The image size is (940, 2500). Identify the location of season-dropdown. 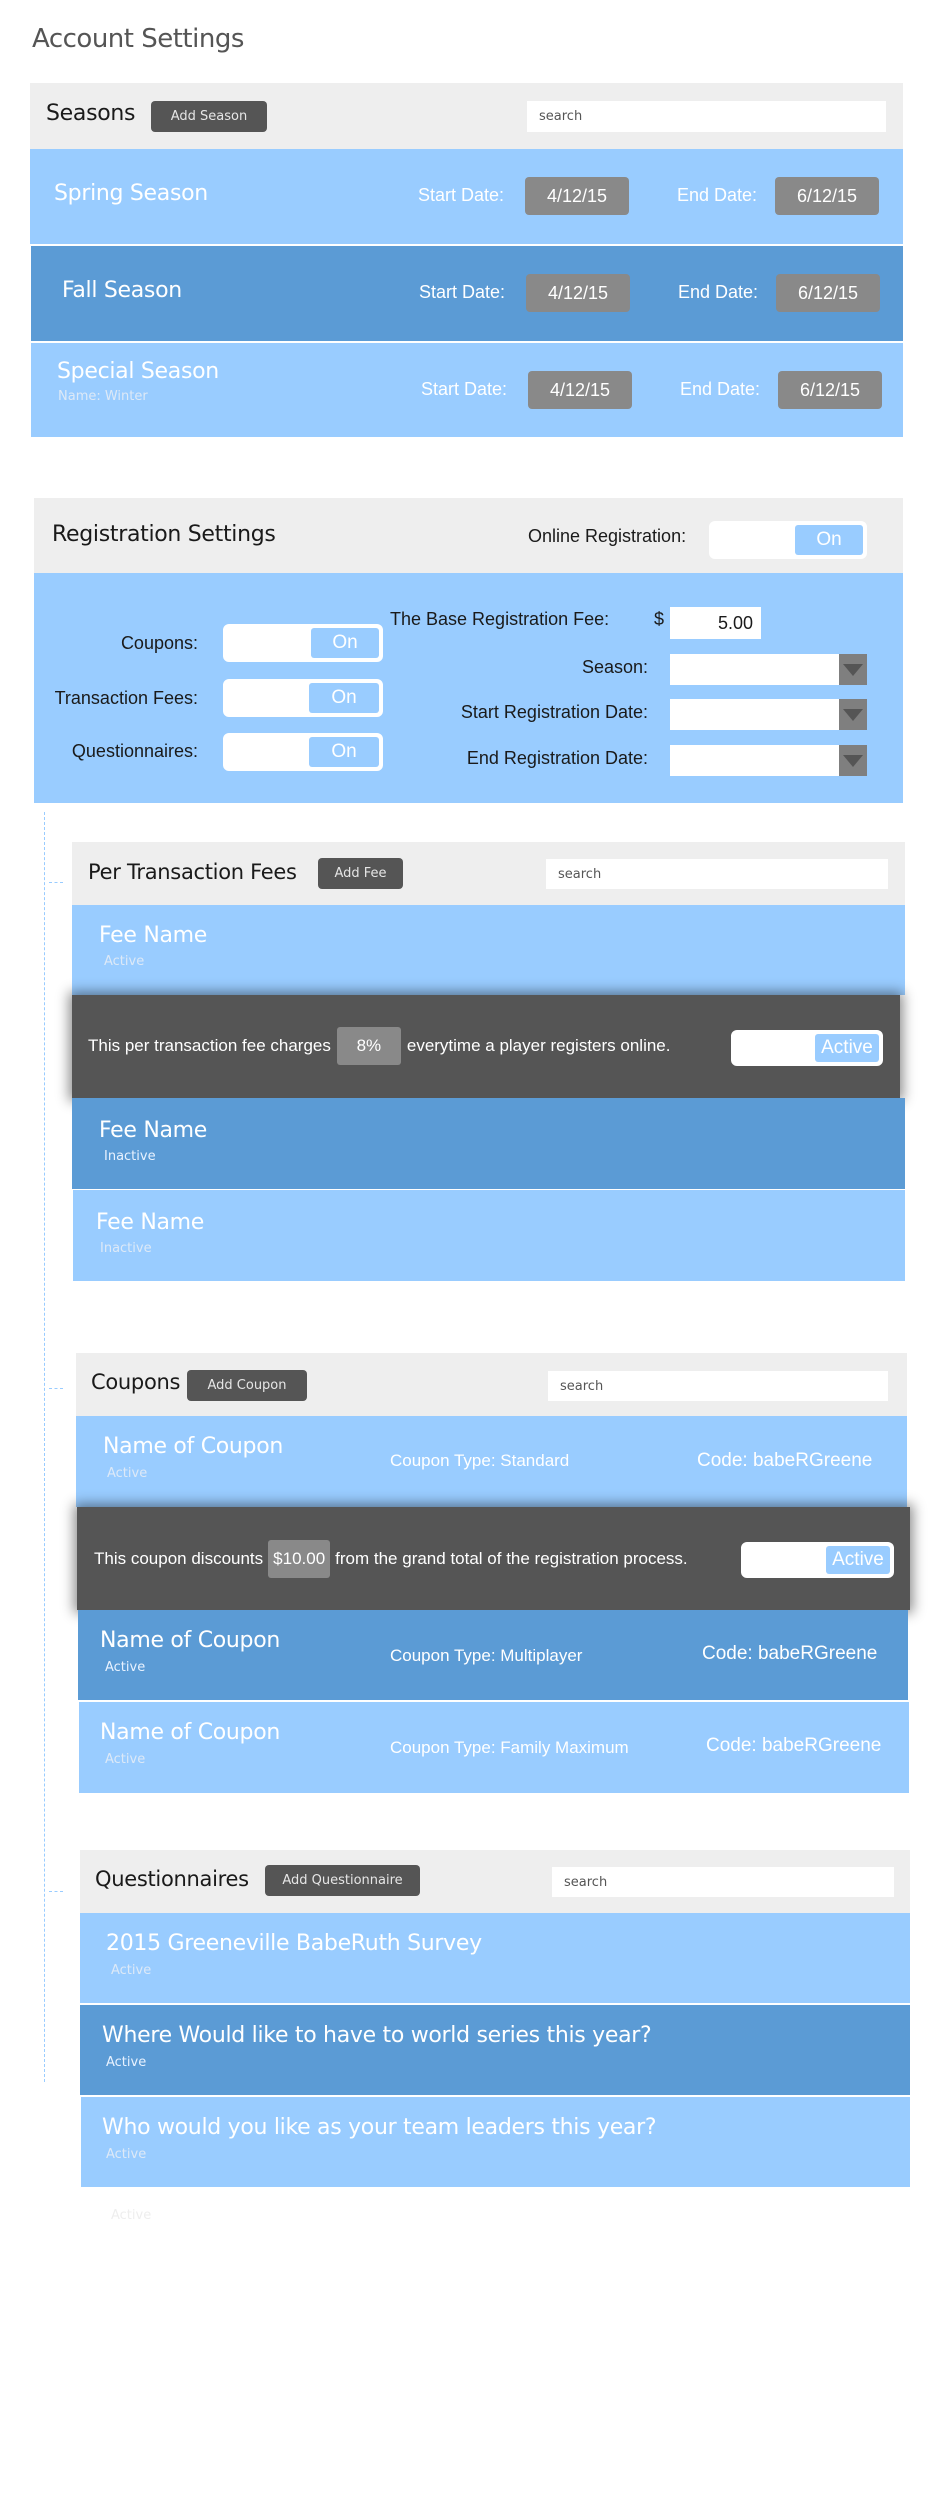
(768, 669).